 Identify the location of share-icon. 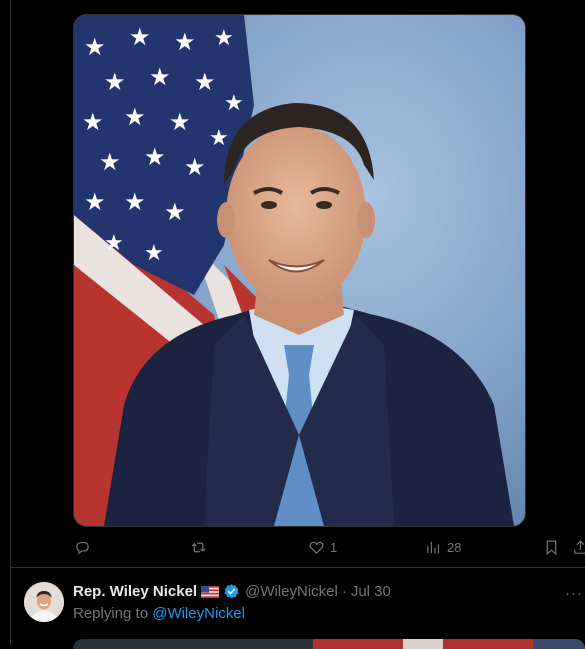
(579, 546).